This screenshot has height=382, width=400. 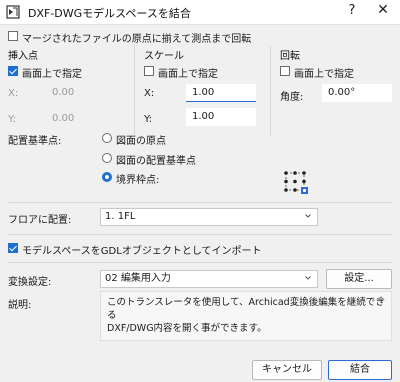 I want to click on rotation-angle-label: 角度:, so click(x=292, y=97).